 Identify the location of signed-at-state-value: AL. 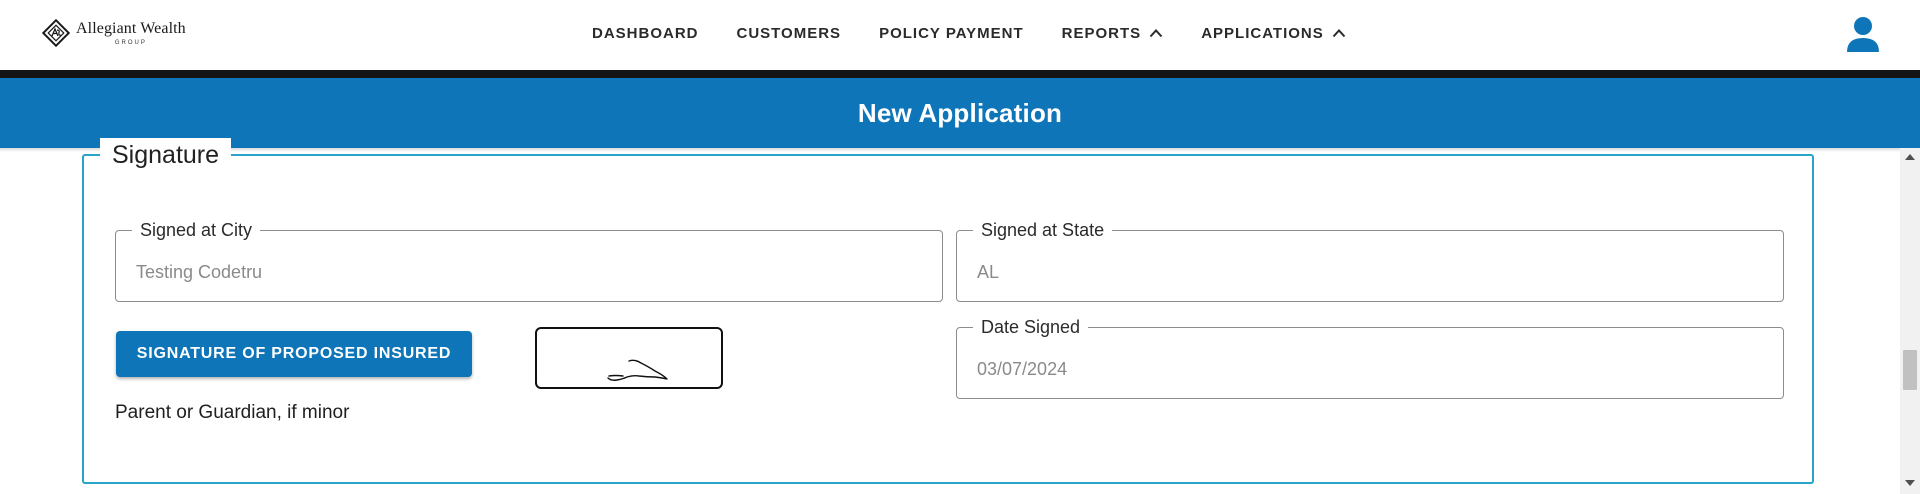
(988, 272).